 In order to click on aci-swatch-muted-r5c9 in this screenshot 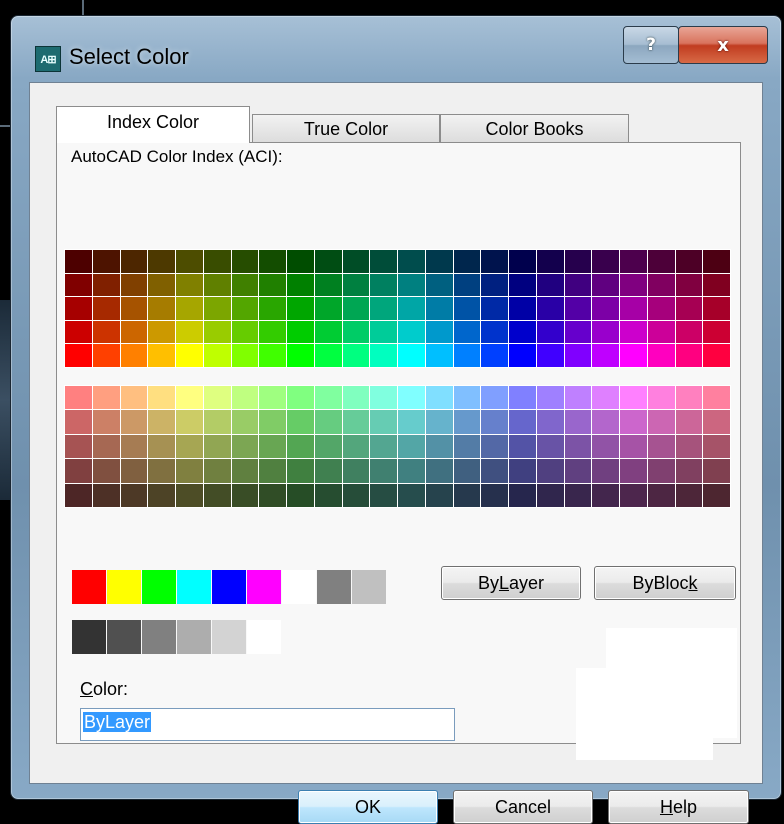, I will do `click(300, 495)`.